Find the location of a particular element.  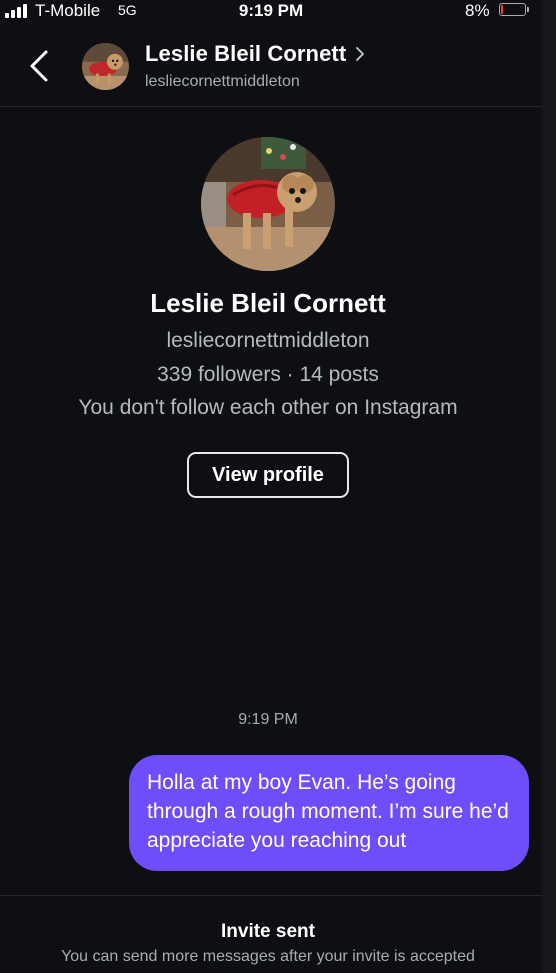

status-time: 9:19 PM is located at coordinates (271, 10).